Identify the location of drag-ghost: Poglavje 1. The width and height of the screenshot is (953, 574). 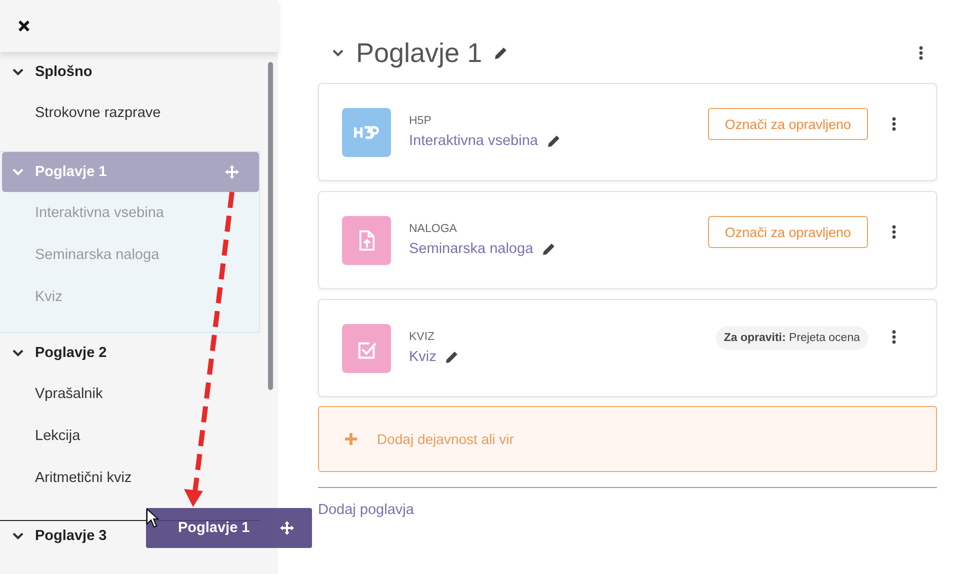
(229, 528).